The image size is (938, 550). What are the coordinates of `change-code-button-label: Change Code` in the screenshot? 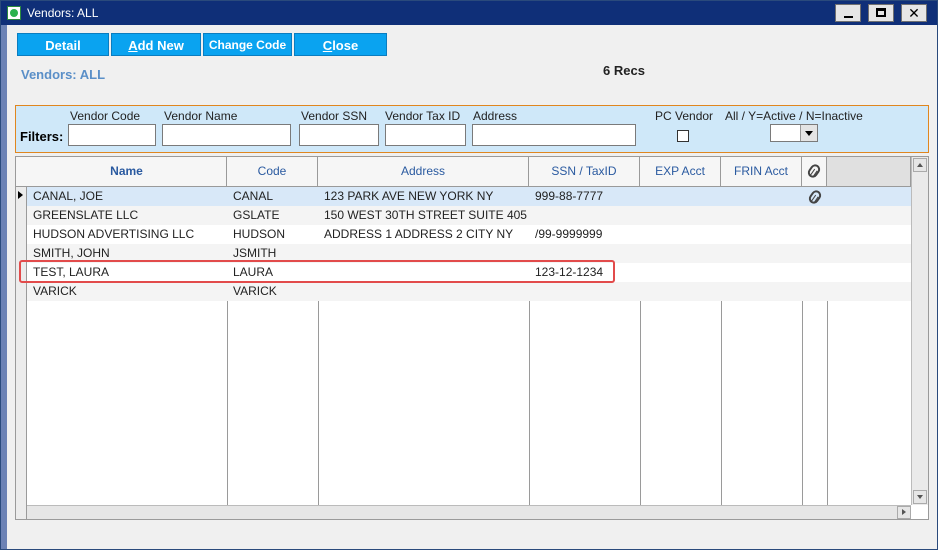 It's located at (247, 45).